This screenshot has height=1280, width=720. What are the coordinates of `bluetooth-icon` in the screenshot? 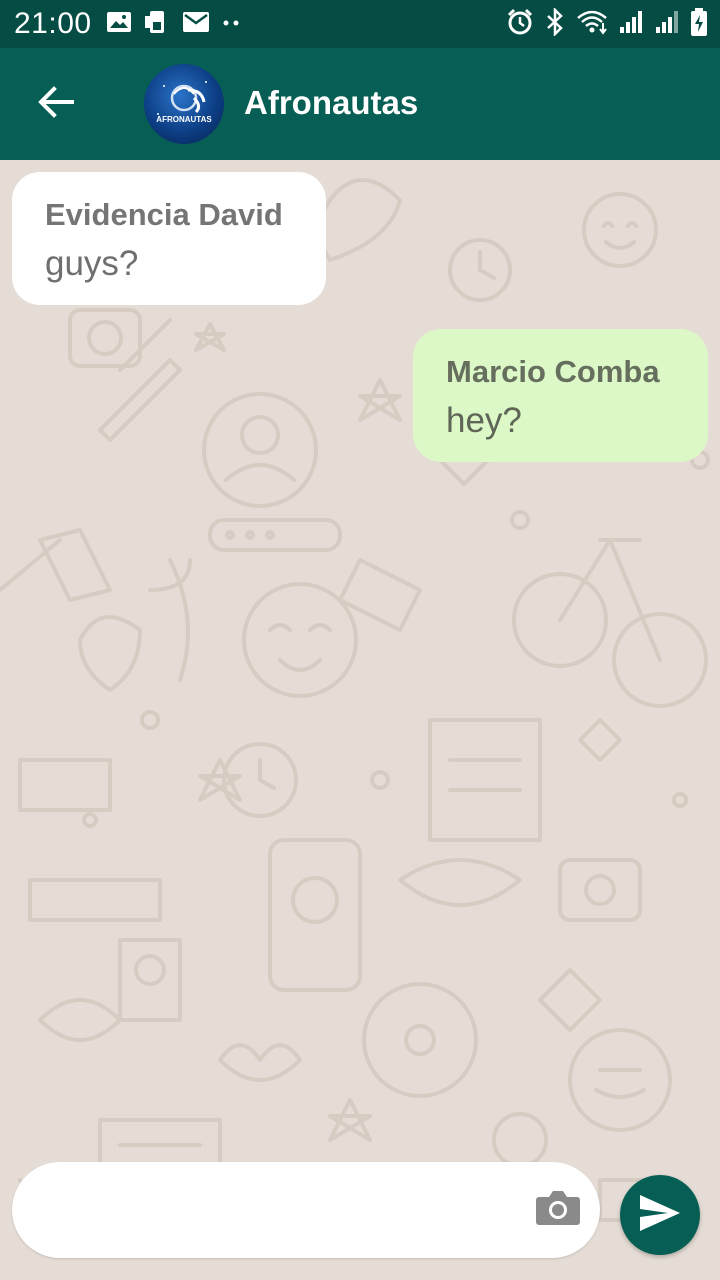 It's located at (555, 23).